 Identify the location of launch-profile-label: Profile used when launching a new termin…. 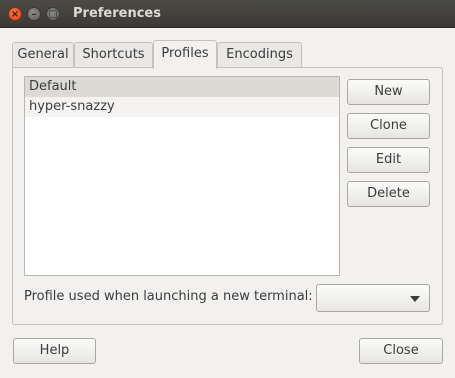
(168, 296).